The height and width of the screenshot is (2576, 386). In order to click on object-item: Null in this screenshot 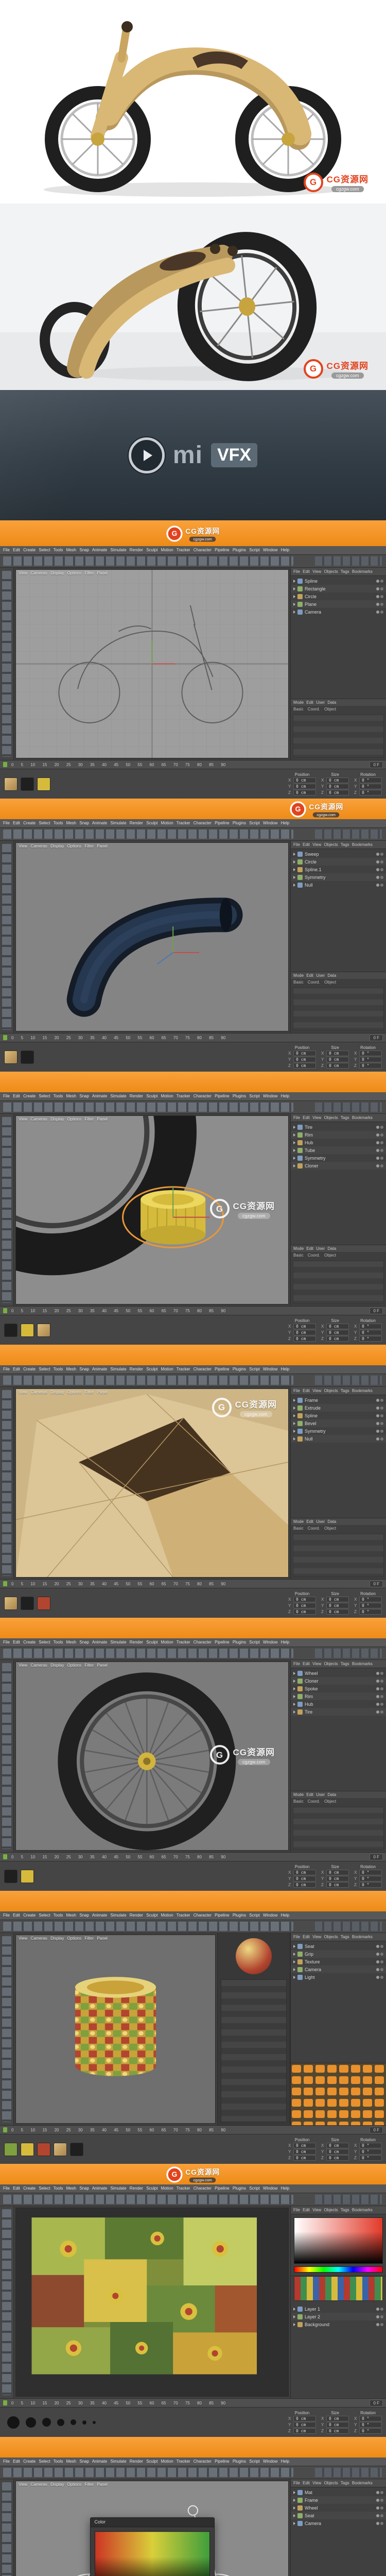, I will do `click(338, 885)`.